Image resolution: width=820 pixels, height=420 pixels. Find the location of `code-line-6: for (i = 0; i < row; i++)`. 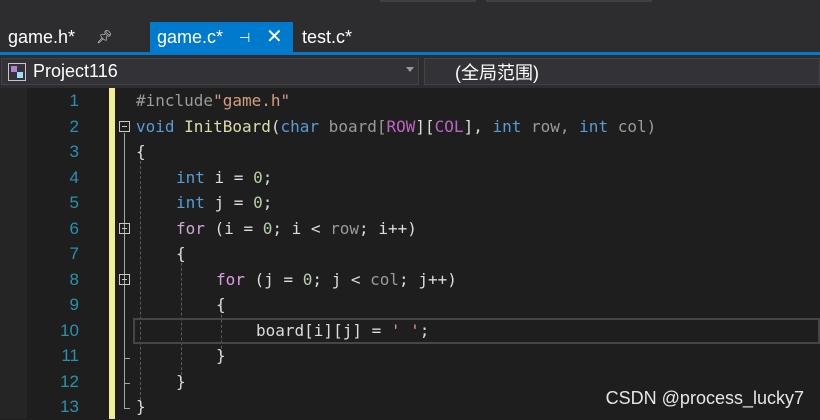

code-line-6: for (i = 0; i < row; i++) is located at coordinates (296, 228).